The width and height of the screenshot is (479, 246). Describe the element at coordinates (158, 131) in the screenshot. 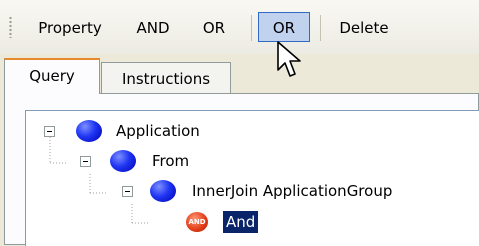

I see `tree-node-application: Application` at that location.